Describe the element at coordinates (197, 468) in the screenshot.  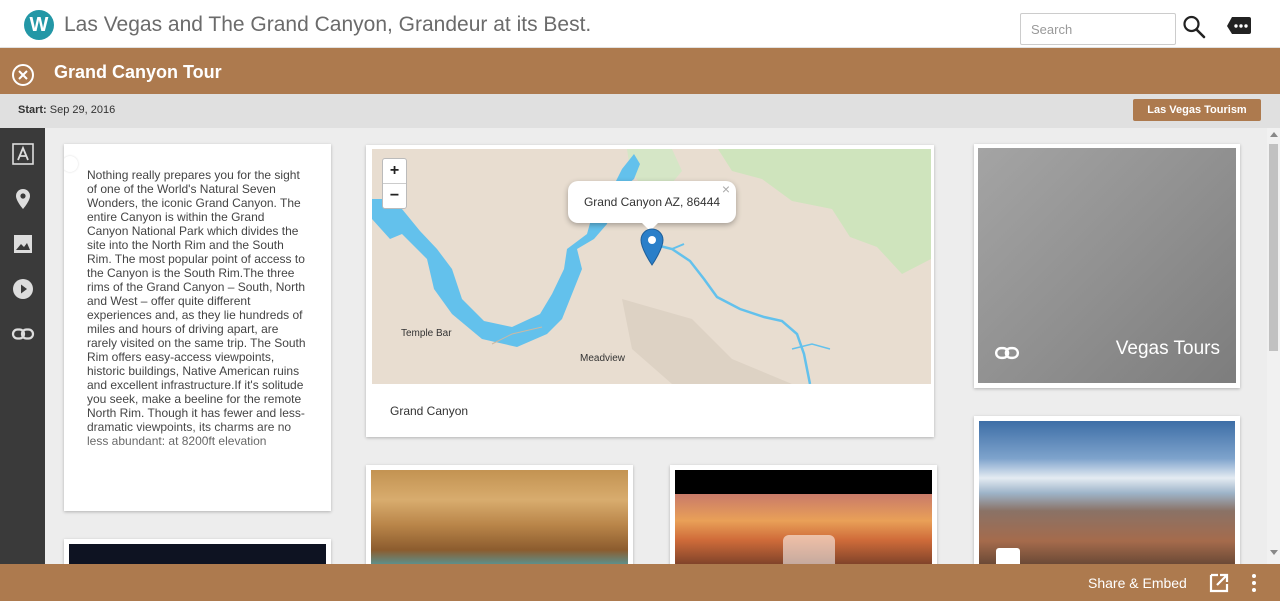
I see `text-fade` at that location.